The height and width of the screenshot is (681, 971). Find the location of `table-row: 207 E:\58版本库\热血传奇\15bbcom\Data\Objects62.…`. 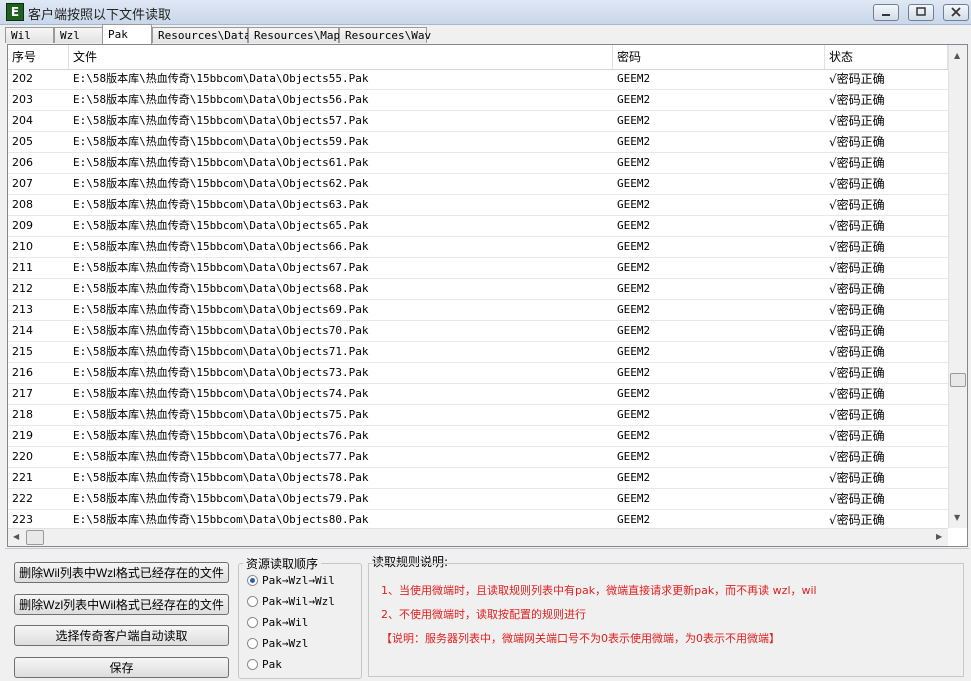

table-row: 207 E:\58版本库\热血传奇\15bbcom\Data\Objects62.… is located at coordinates (478, 184).